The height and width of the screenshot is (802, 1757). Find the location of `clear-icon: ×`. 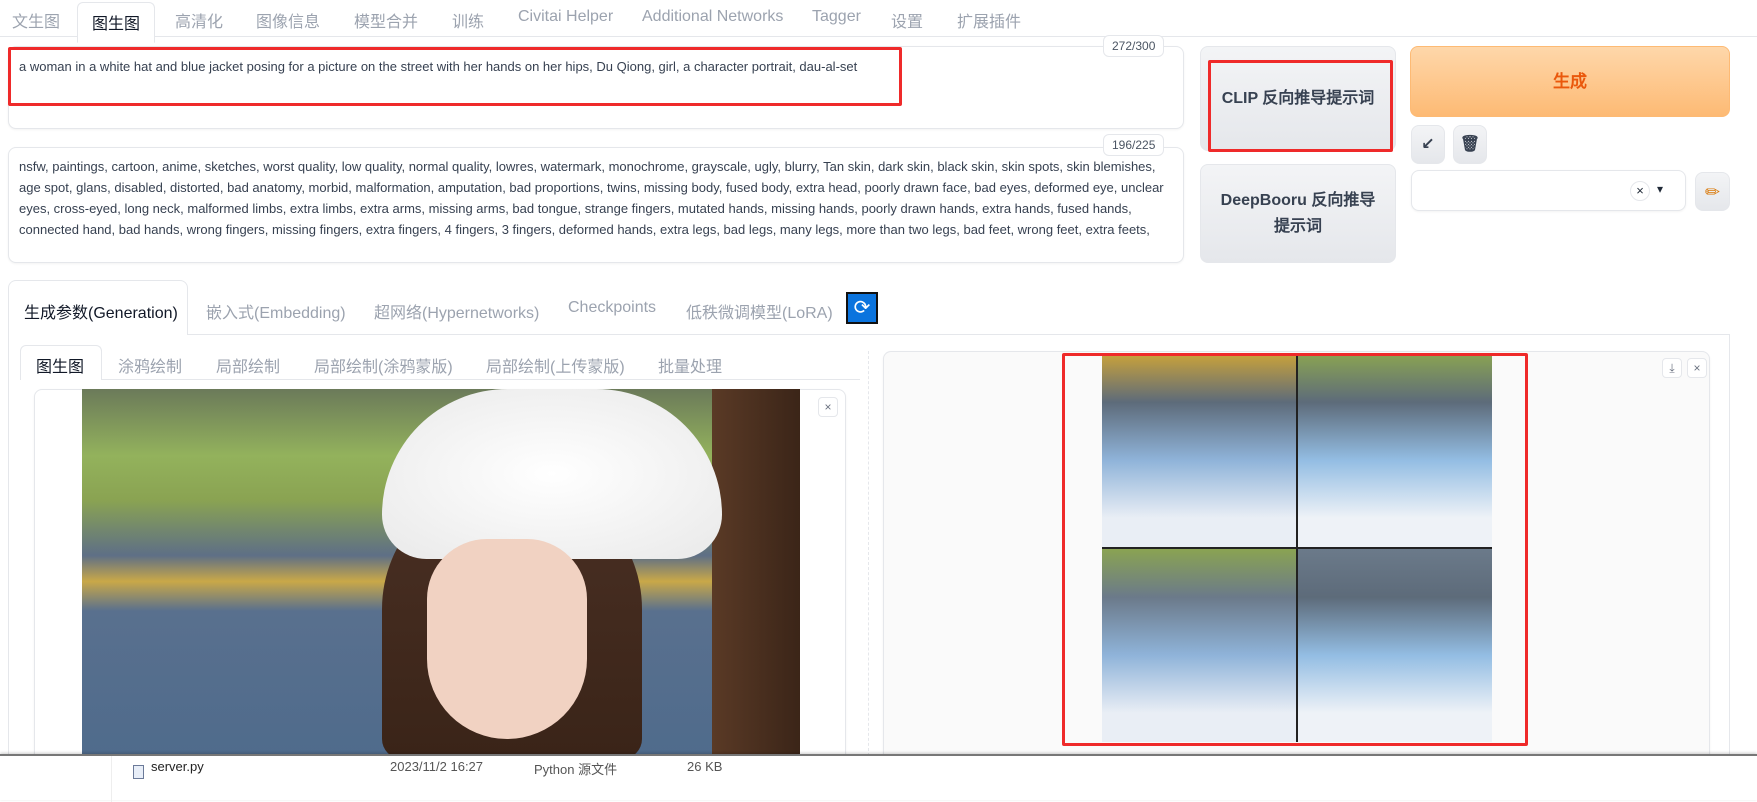

clear-icon: × is located at coordinates (1640, 191).